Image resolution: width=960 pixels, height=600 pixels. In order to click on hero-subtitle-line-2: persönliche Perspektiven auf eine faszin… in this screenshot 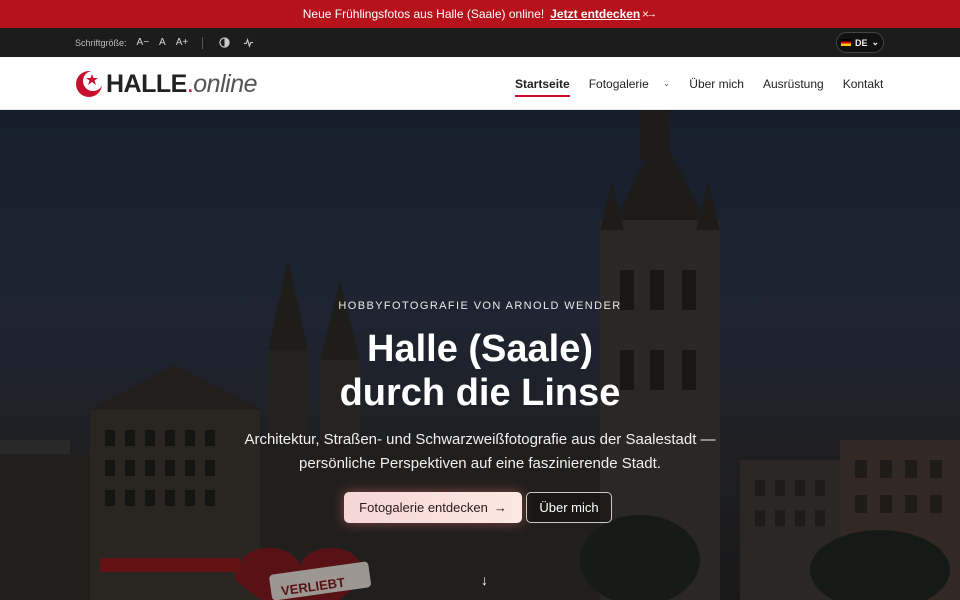, I will do `click(480, 463)`.